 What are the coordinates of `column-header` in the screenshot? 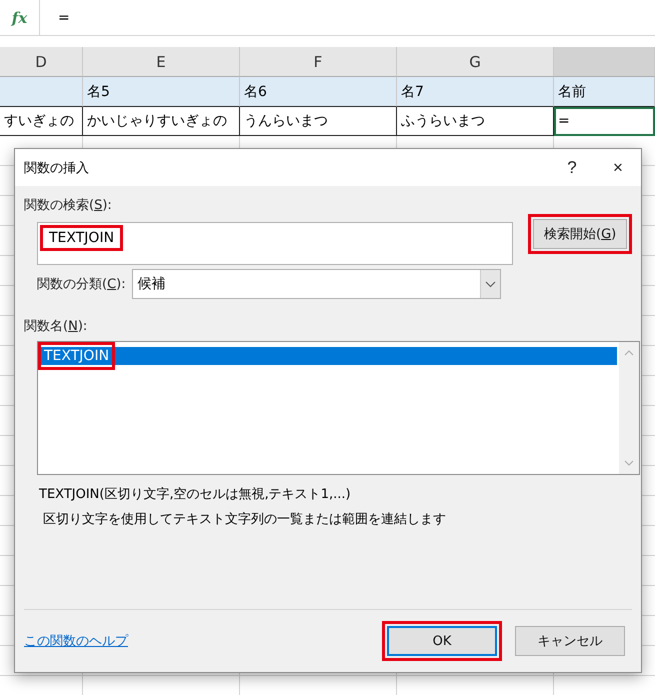 It's located at (604, 62).